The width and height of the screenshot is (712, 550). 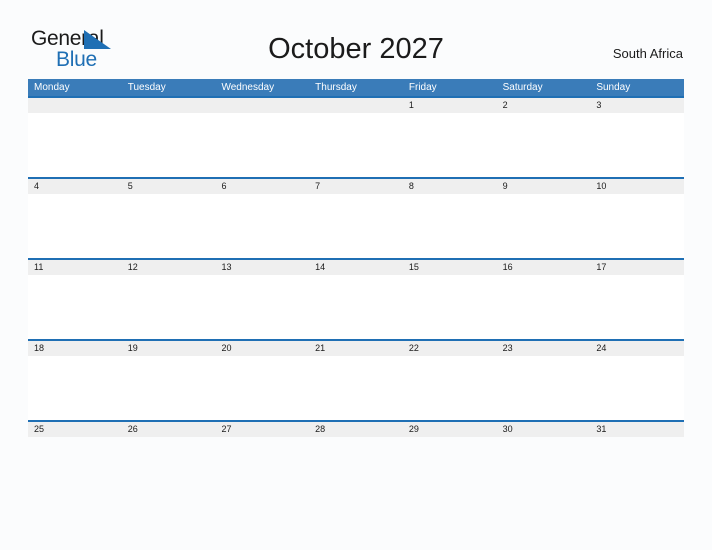 What do you see at coordinates (637, 105) in the screenshot?
I see `date-number: 3` at bounding box center [637, 105].